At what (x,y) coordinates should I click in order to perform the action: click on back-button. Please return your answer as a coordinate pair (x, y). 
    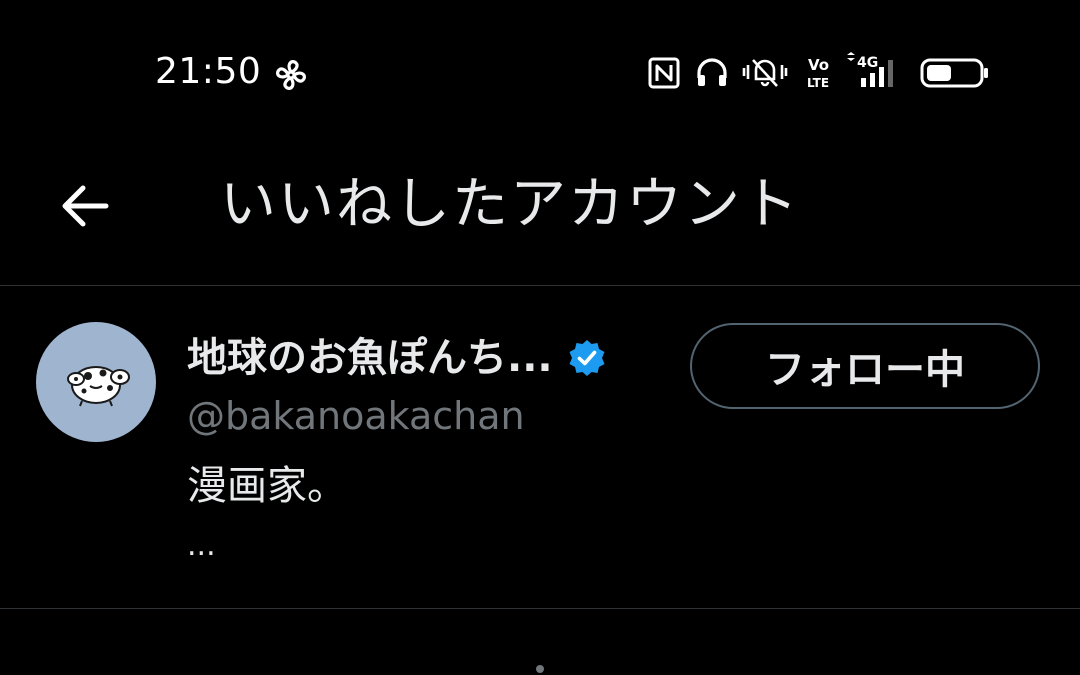
    Looking at the image, I should click on (84, 206).